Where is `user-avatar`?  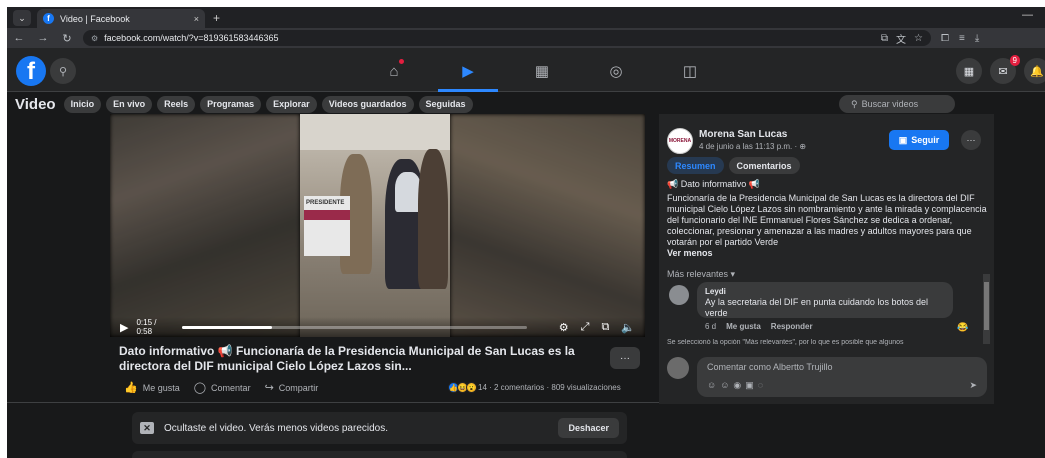 user-avatar is located at coordinates (678, 368).